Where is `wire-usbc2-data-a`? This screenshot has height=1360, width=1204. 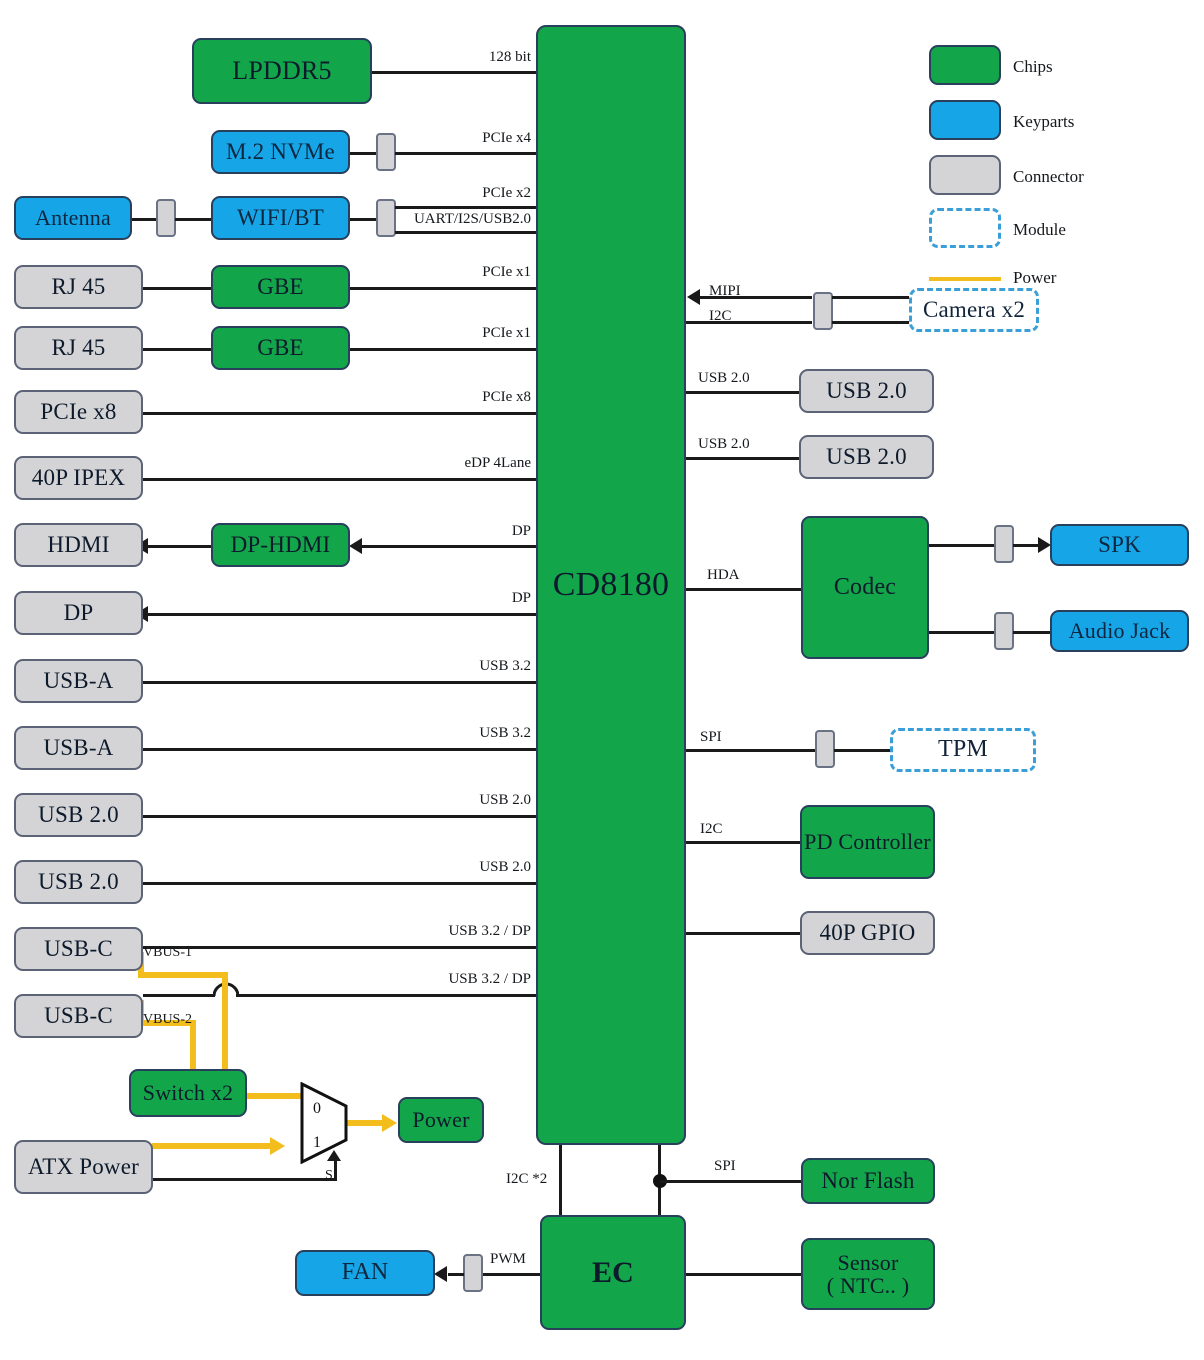 wire-usbc2-data-a is located at coordinates (179, 995).